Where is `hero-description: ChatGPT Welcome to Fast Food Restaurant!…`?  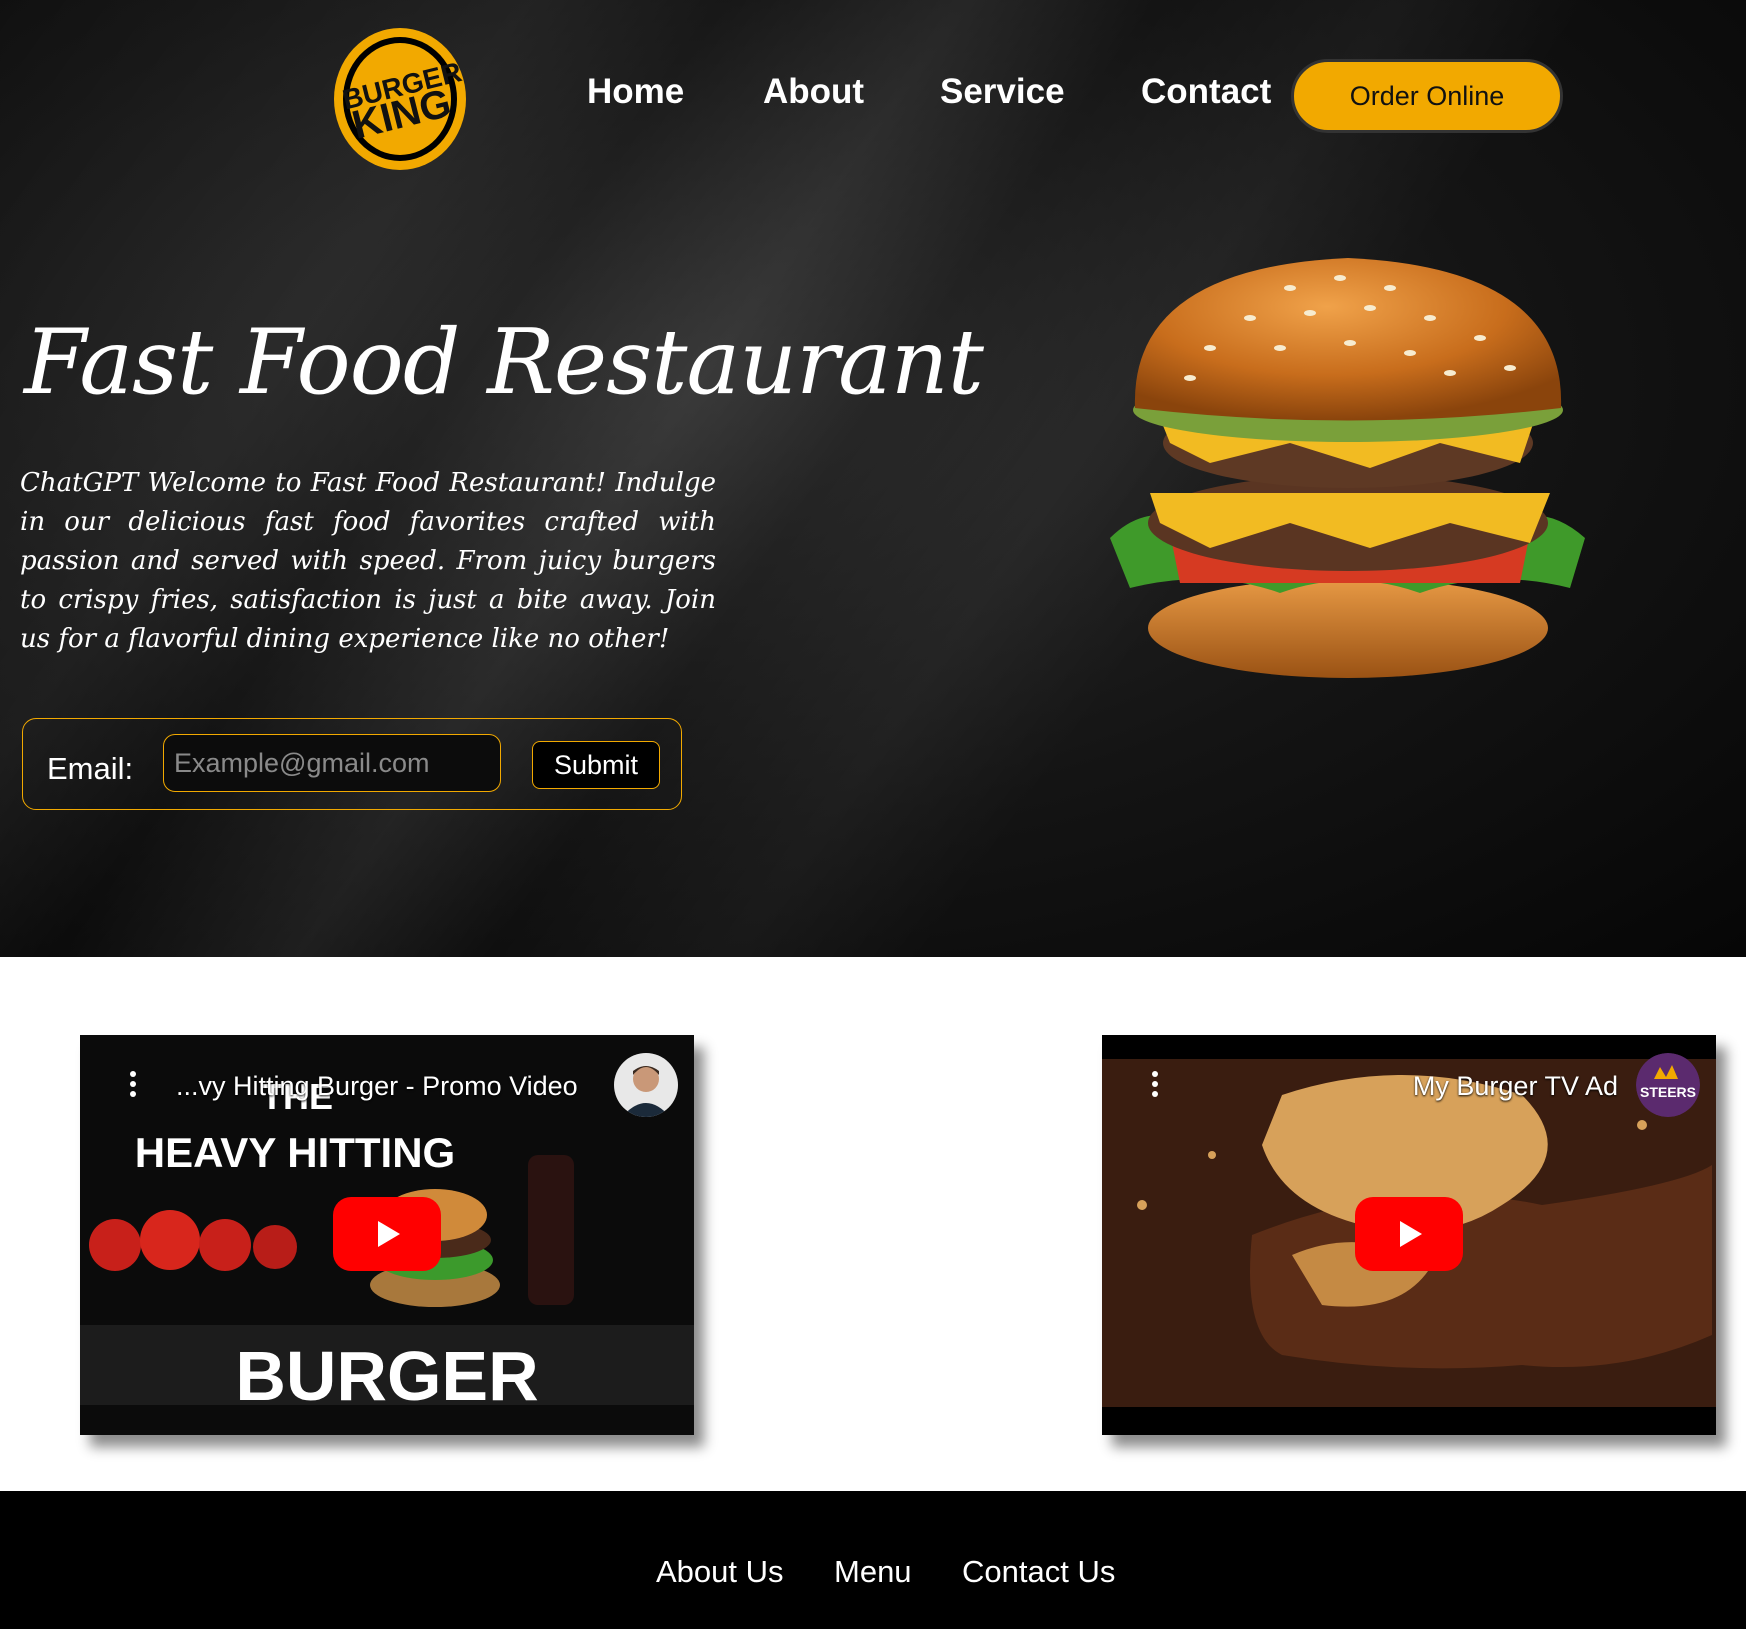 hero-description: ChatGPT Welcome to Fast Food Restaurant!… is located at coordinates (368, 561).